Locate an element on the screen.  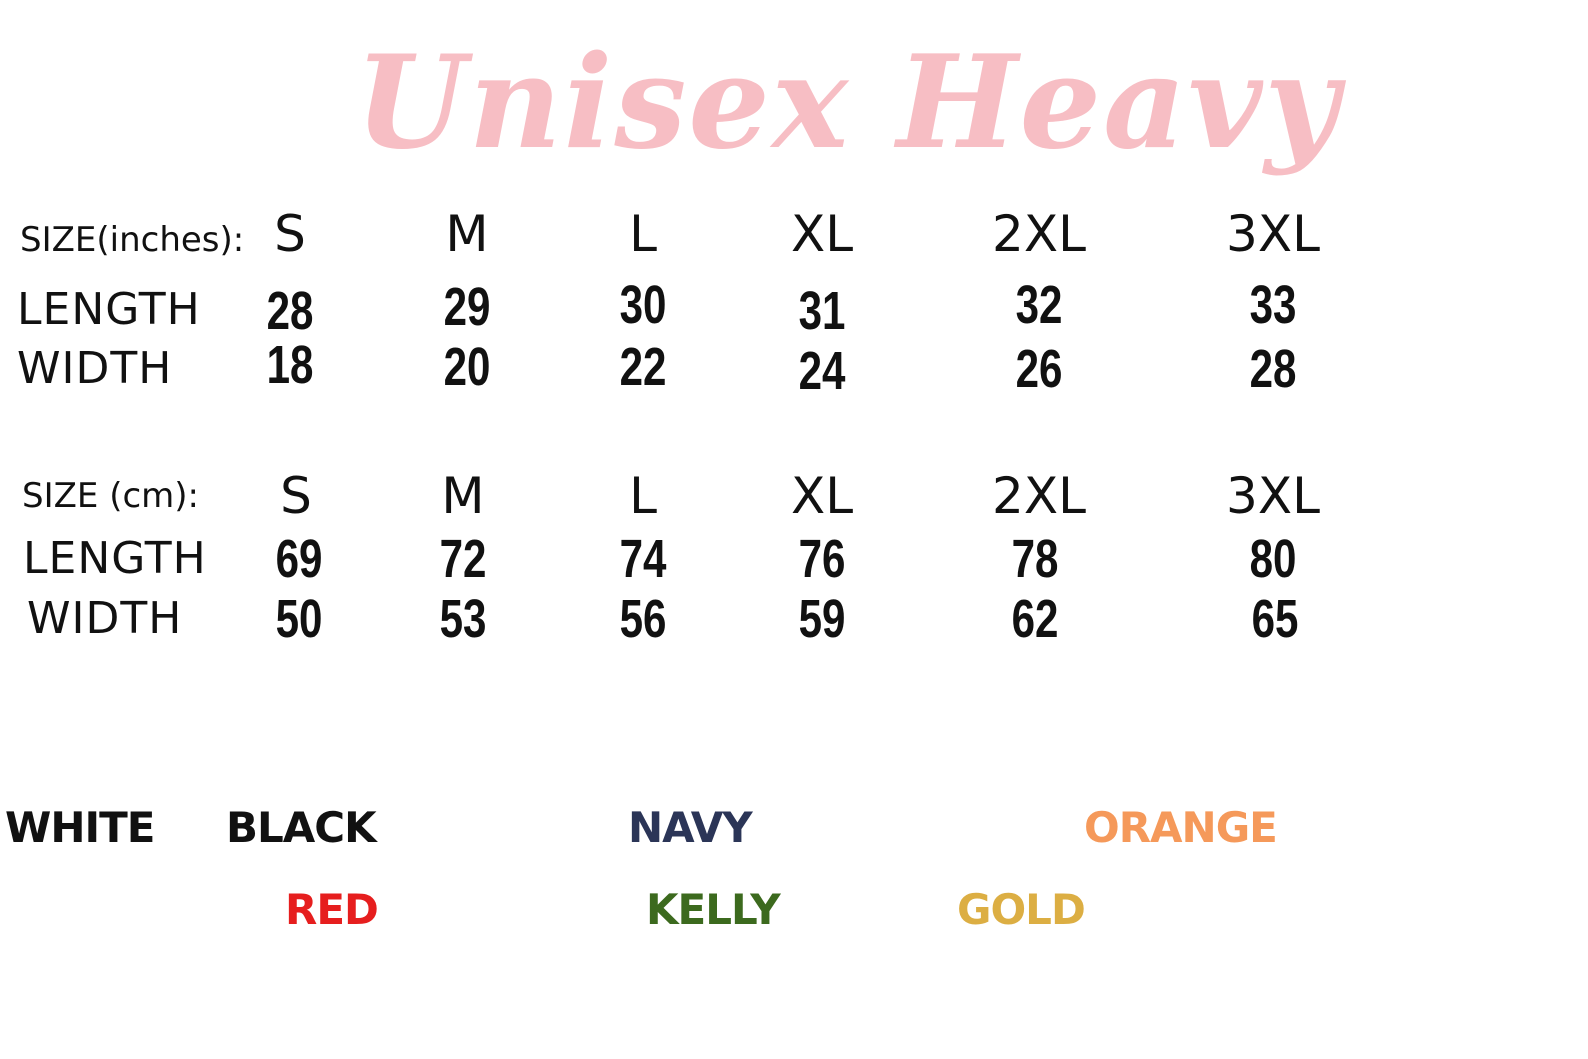
color-navy: NAVY is located at coordinates (690, 827).